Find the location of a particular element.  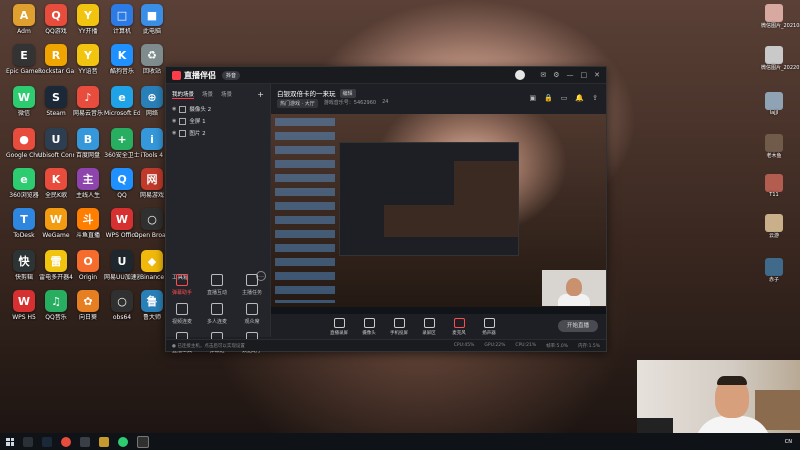

desktop-icon: 雷雷电多开器4 is located at coordinates (56, 265).